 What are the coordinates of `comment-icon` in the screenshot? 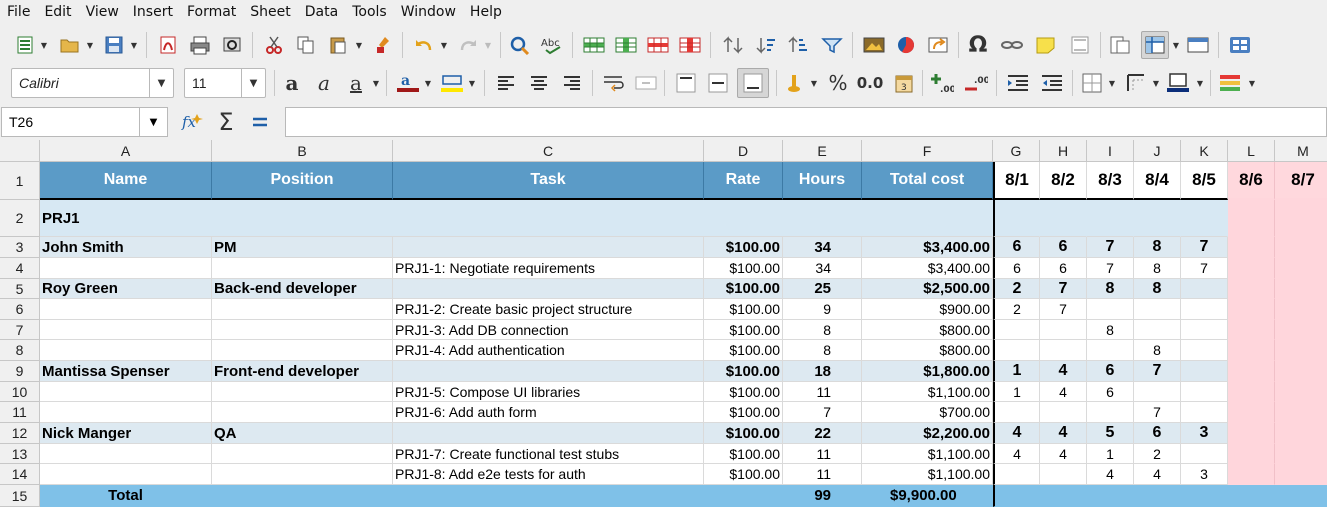 It's located at (1046, 45).